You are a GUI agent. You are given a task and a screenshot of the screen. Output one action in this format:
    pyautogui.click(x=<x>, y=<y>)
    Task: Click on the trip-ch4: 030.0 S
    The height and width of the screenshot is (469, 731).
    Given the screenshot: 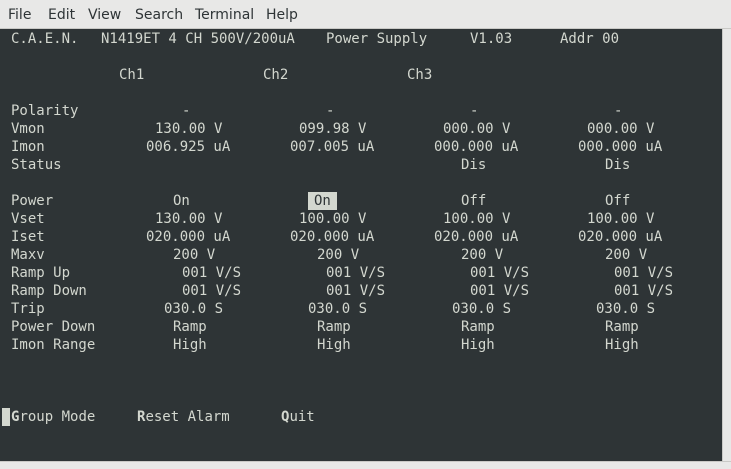 What is the action you would take?
    pyautogui.click(x=625, y=309)
    